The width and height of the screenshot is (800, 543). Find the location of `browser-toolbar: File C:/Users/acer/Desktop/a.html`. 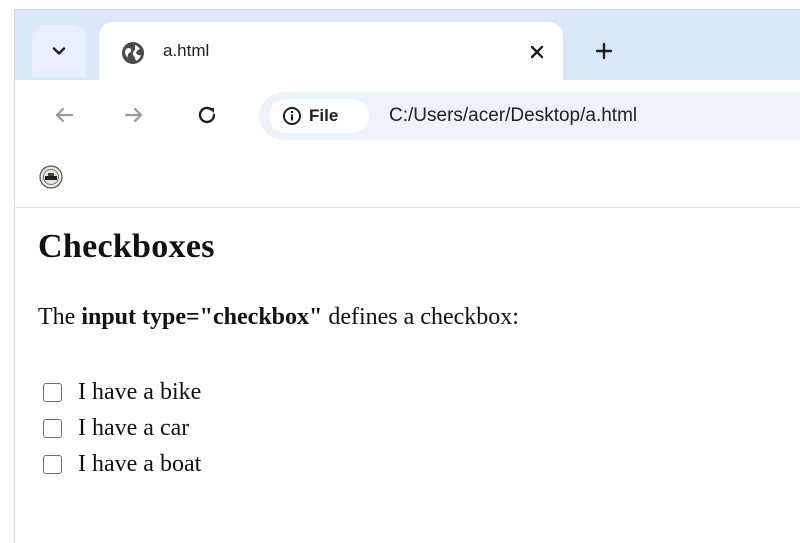

browser-toolbar: File C:/Users/acer/Desktop/a.html is located at coordinates (407, 115).